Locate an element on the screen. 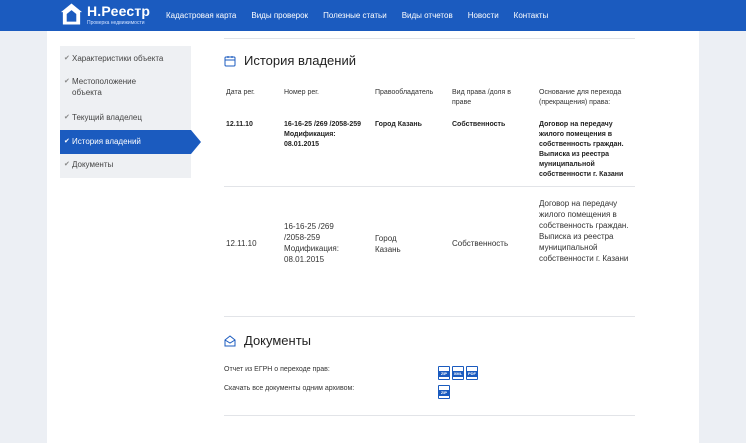 This screenshot has height=443, width=746. sidebar-item-label: Документы is located at coordinates (93, 164).